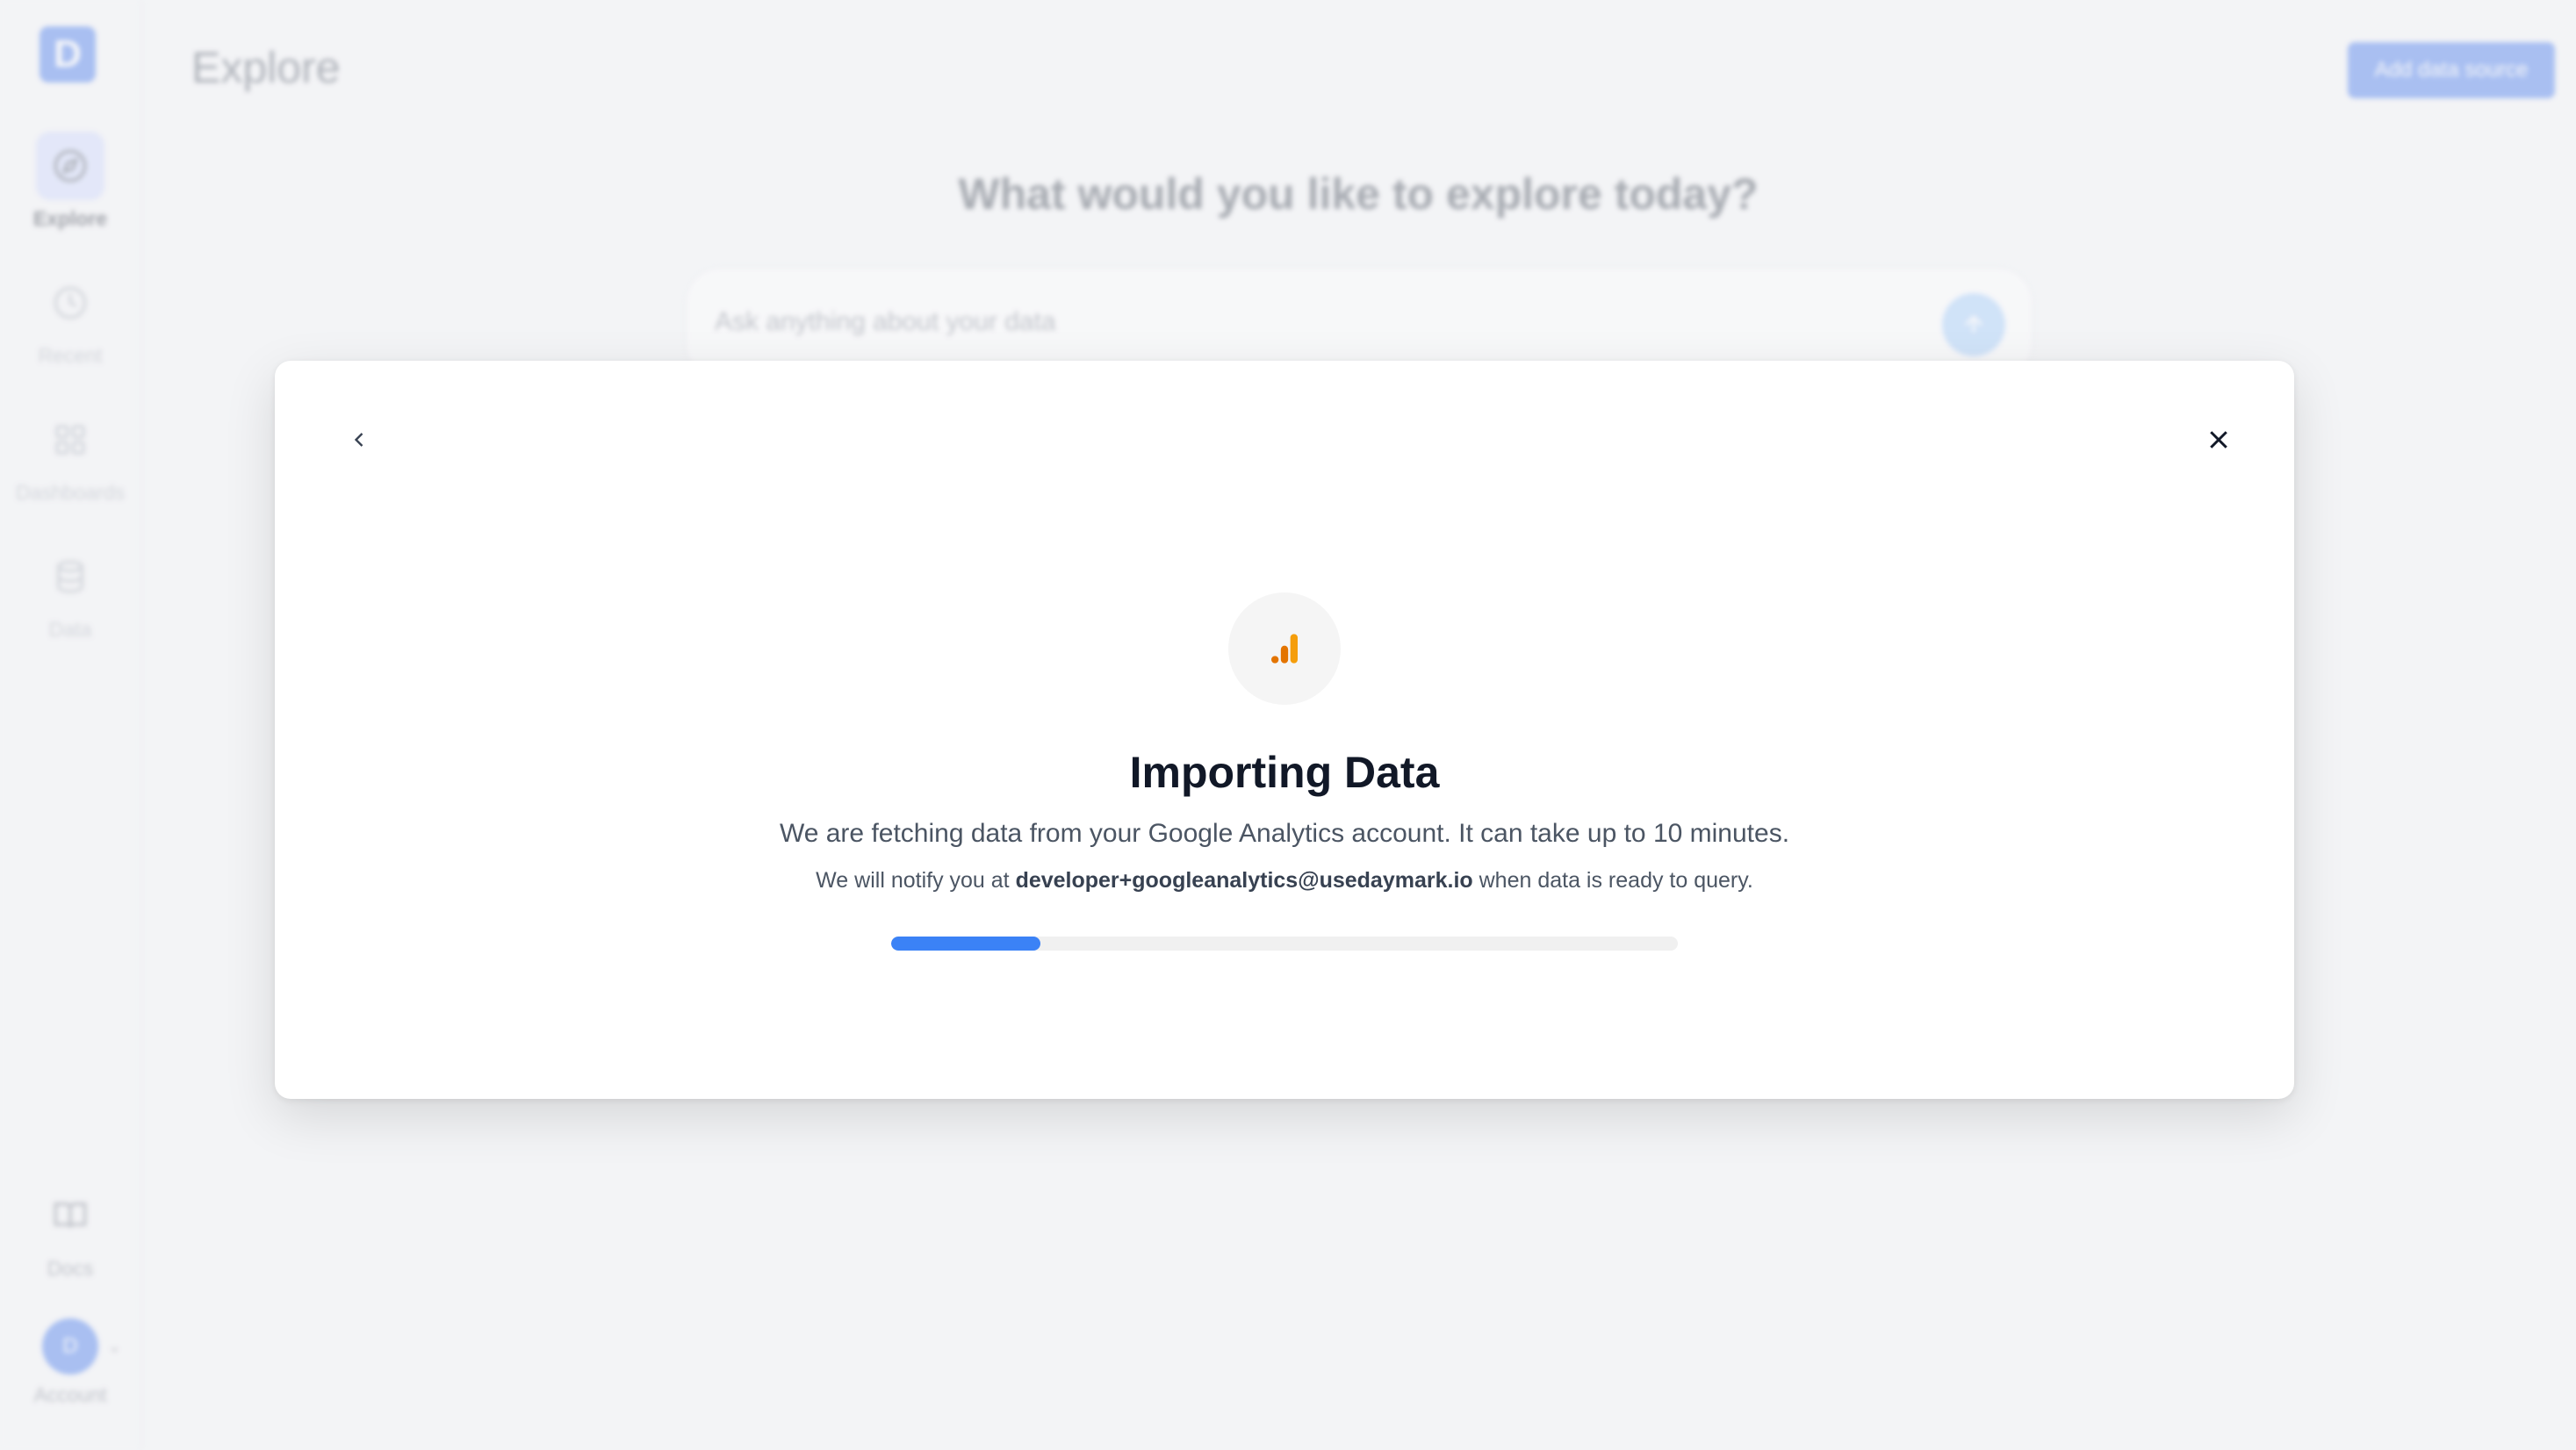  Describe the element at coordinates (1284, 944) in the screenshot. I see `import-progress-bar` at that location.